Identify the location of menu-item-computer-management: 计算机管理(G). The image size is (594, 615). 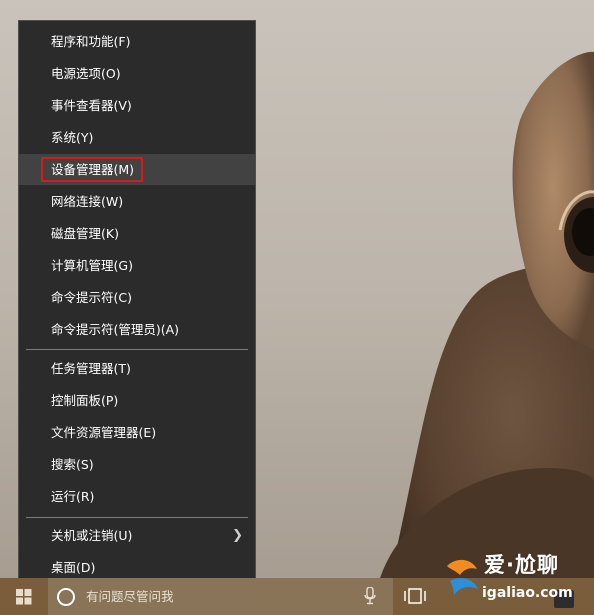
(137, 265).